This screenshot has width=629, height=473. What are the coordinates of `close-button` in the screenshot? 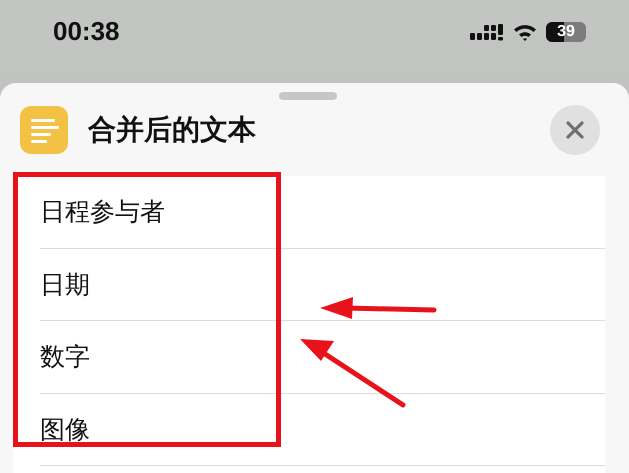 It's located at (575, 129).